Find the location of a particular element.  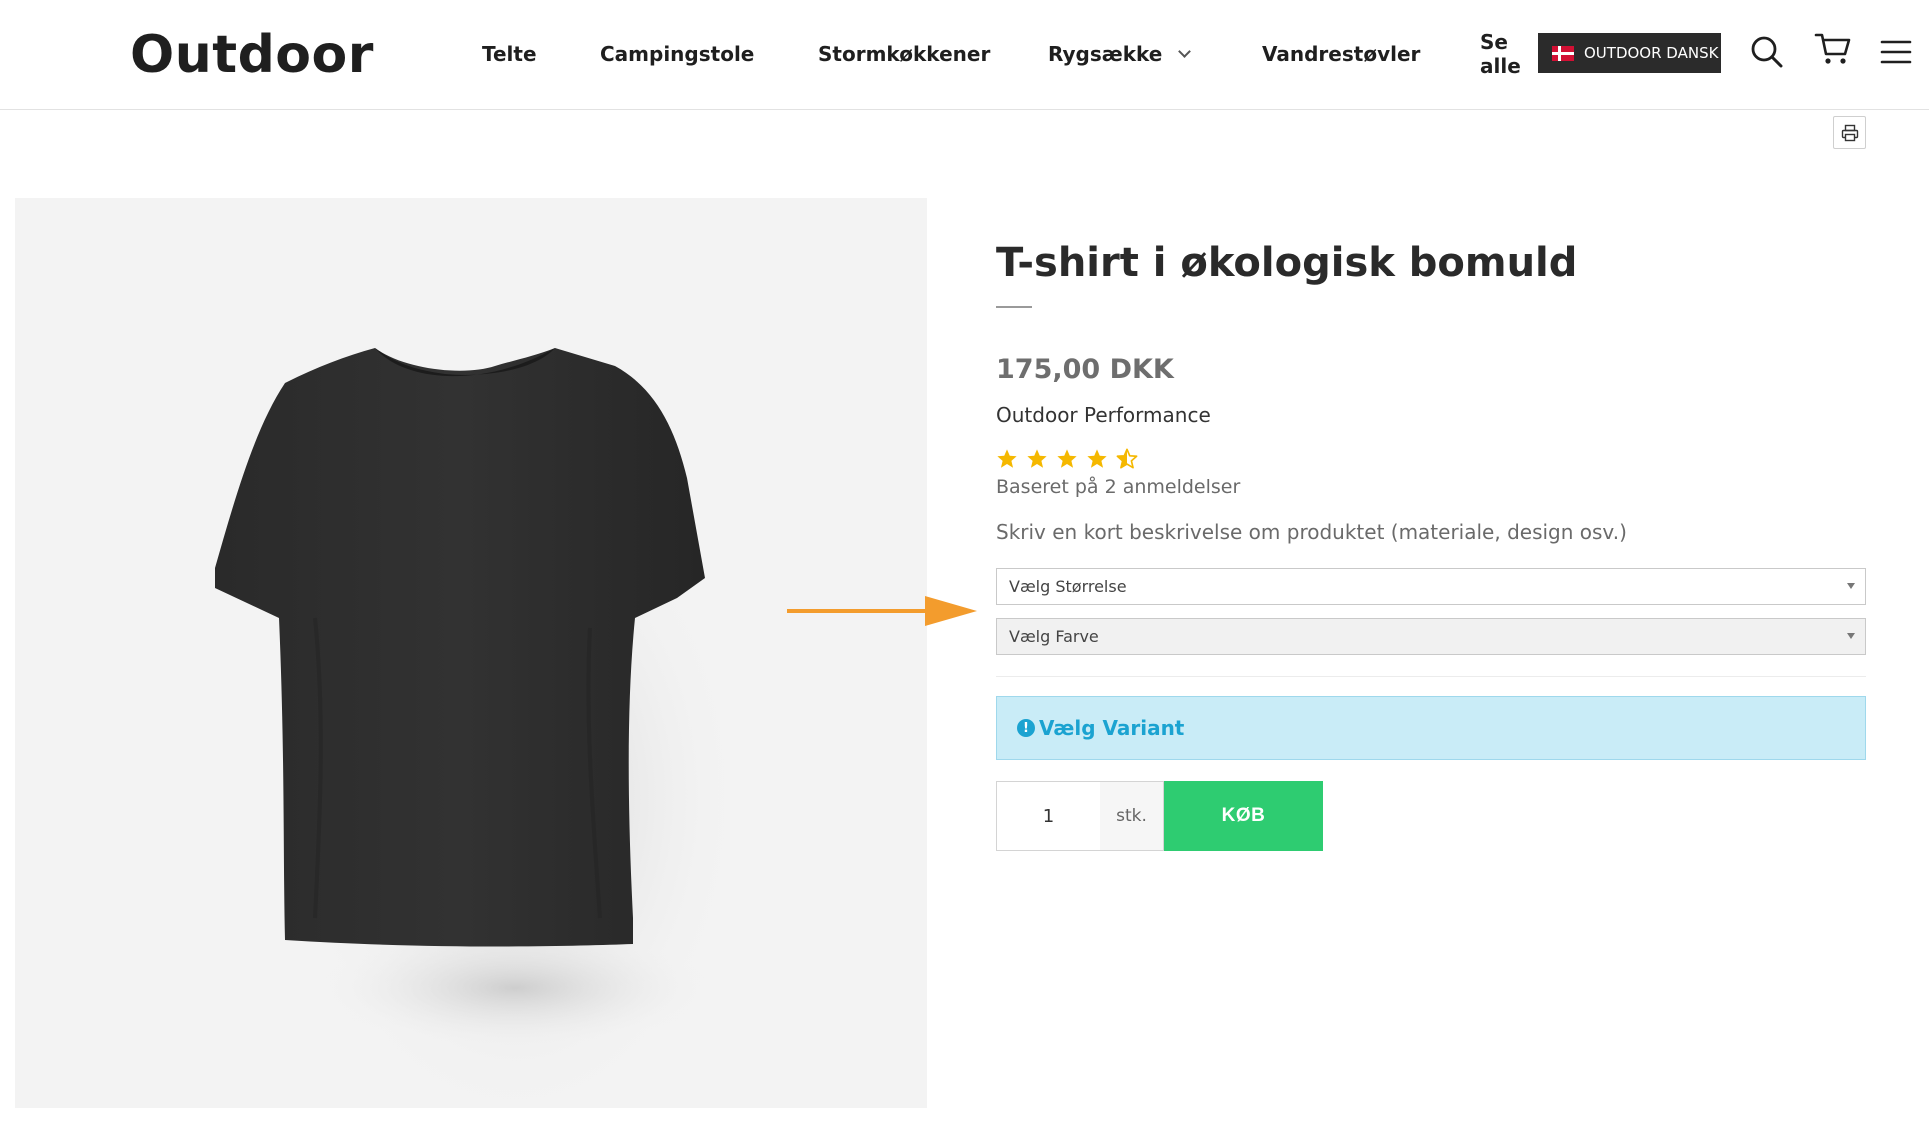

language-label: OUTDOOR DANSK is located at coordinates (1651, 53).